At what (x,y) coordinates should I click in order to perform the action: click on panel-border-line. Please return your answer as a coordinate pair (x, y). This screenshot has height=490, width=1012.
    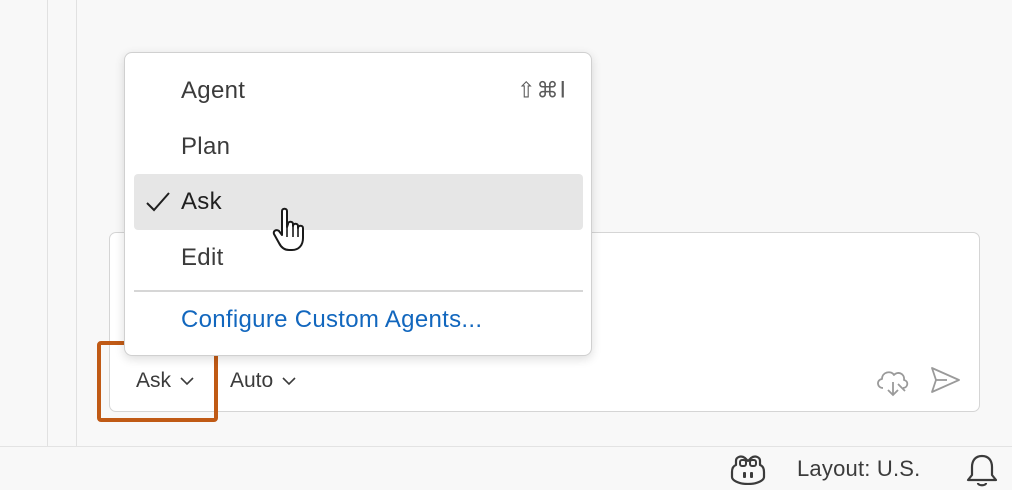
    Looking at the image, I should click on (76, 223).